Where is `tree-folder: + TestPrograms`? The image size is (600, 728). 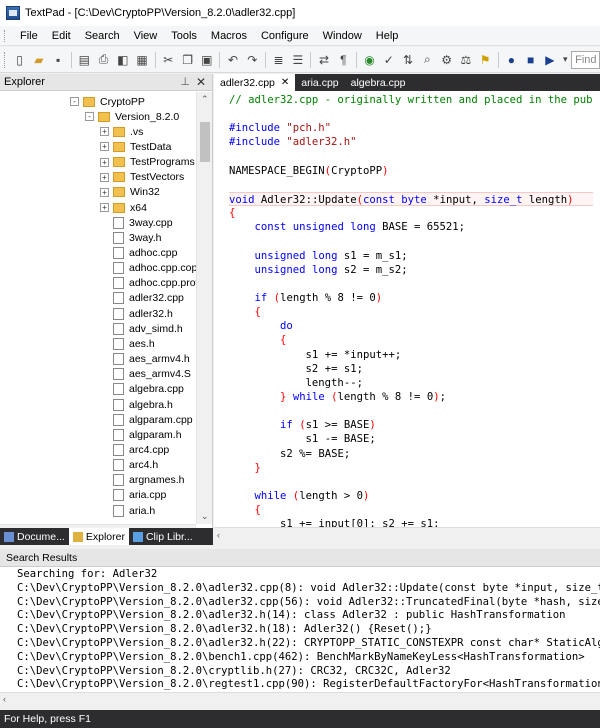
tree-folder: + TestPrograms is located at coordinates (147, 162).